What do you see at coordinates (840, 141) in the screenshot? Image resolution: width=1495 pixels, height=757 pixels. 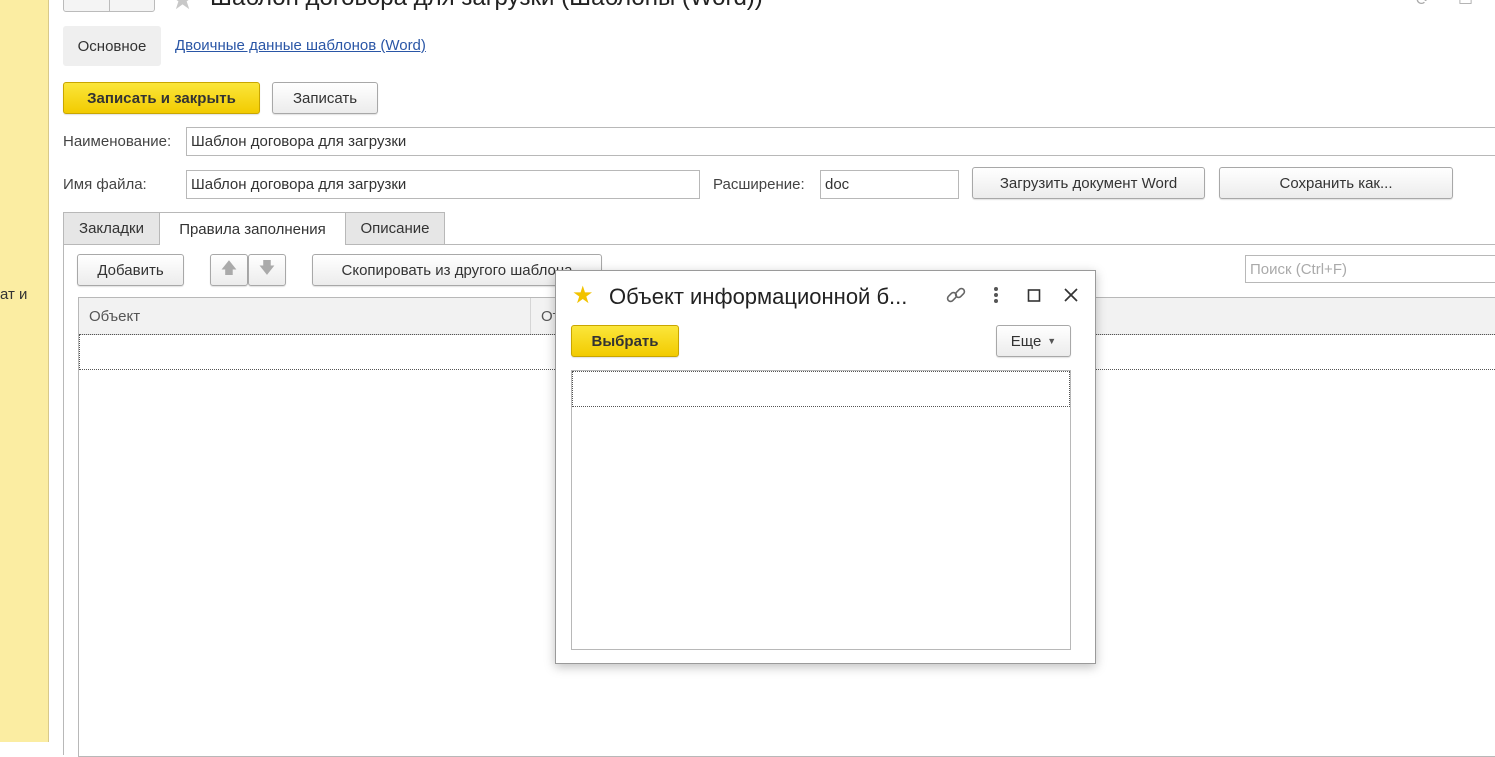 I see `name-input: Шаблон договора для загрузки` at bounding box center [840, 141].